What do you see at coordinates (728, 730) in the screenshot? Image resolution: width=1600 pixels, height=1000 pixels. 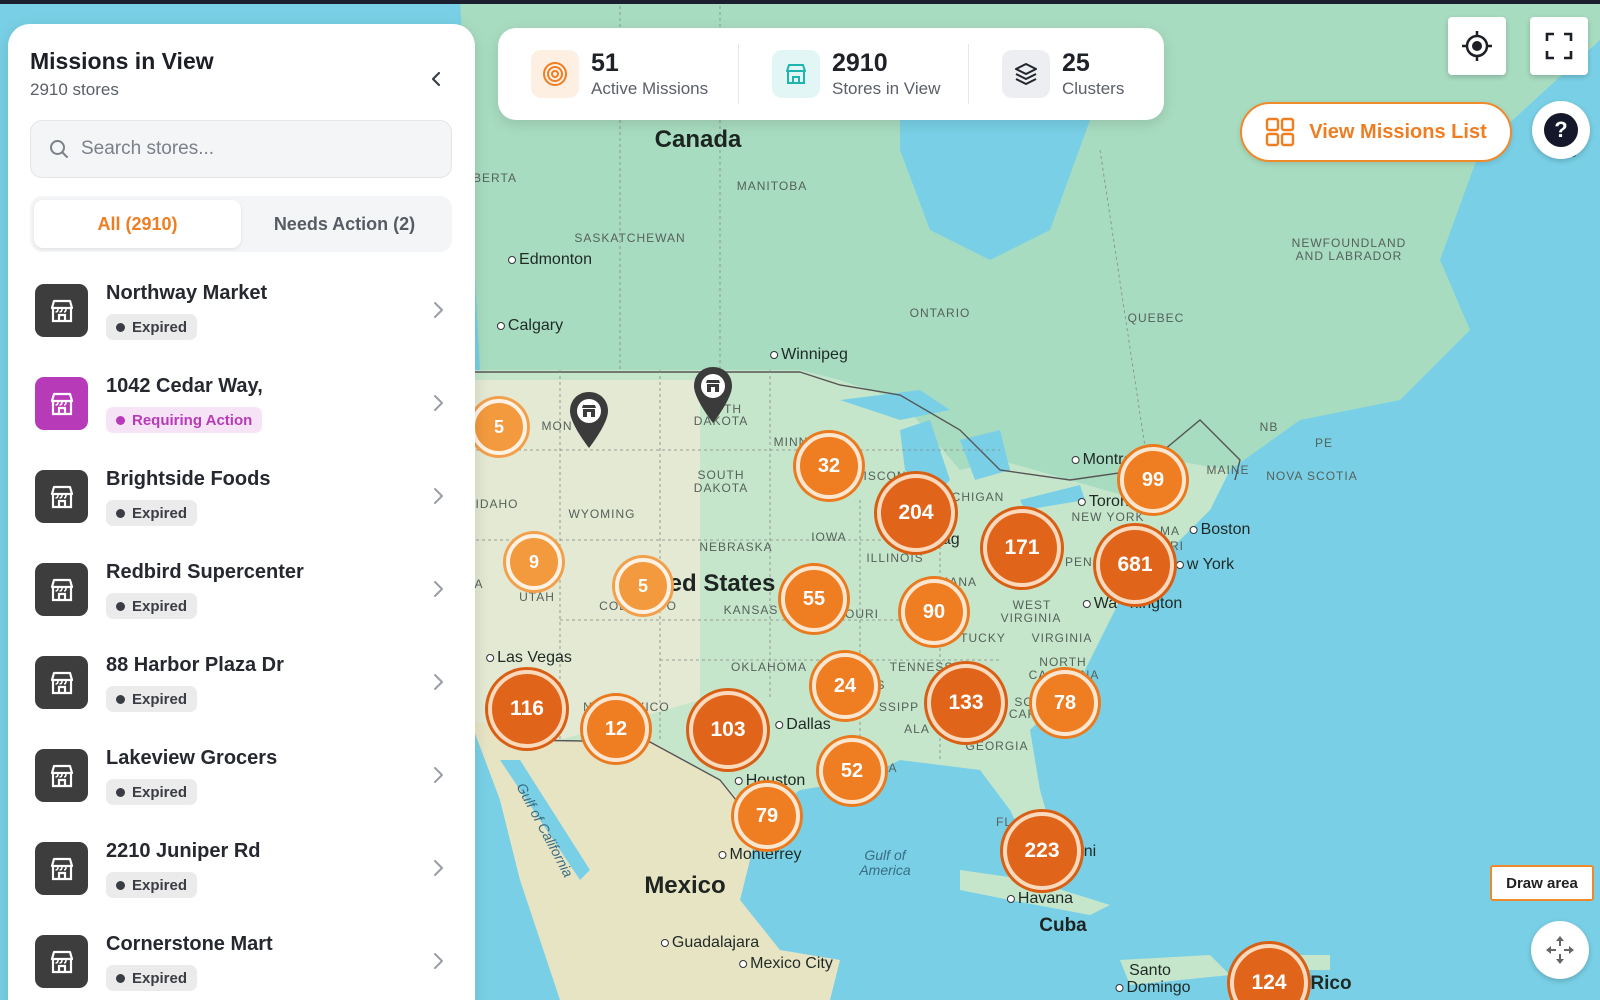 I see `map-cluster: 103` at bounding box center [728, 730].